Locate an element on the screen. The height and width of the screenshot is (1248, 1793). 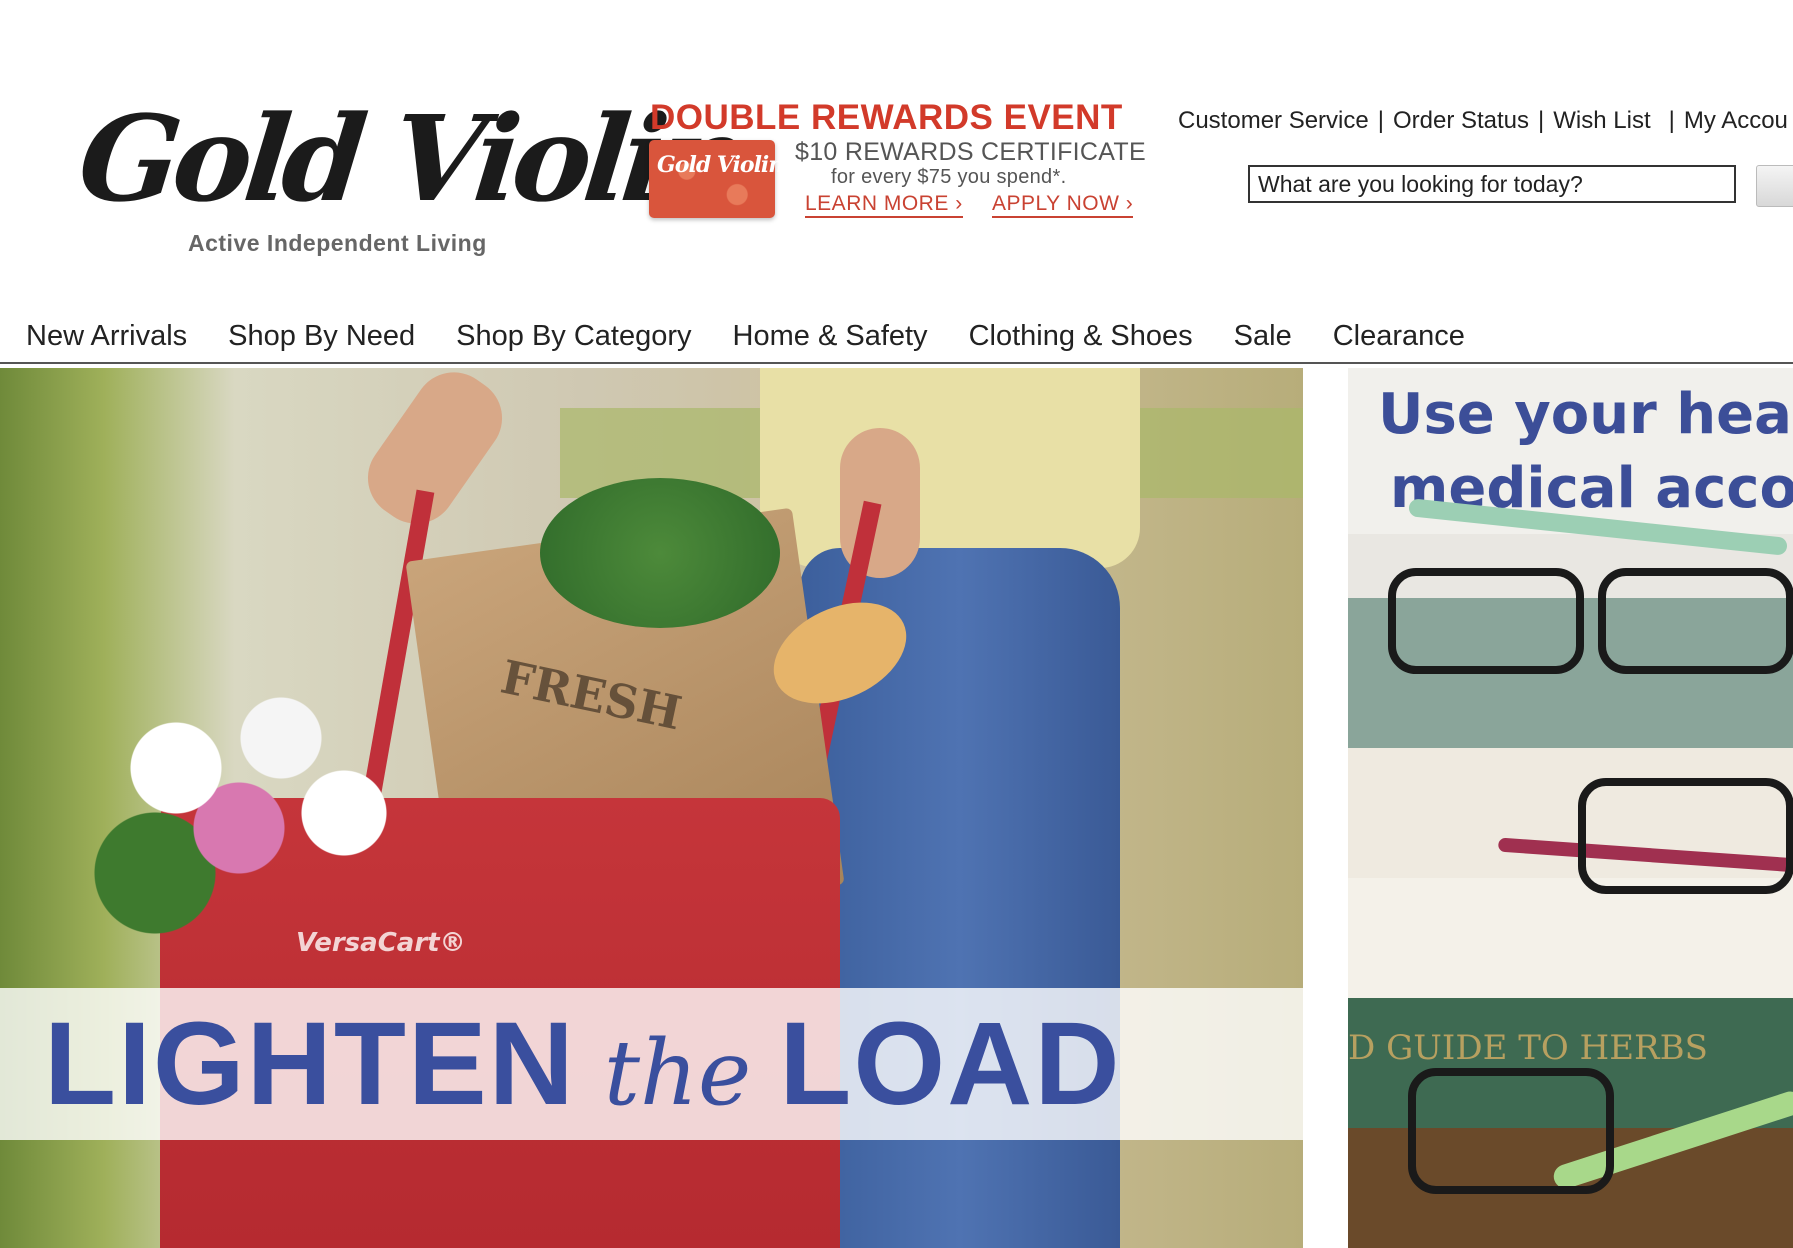
search-input is located at coordinates (1492, 184).